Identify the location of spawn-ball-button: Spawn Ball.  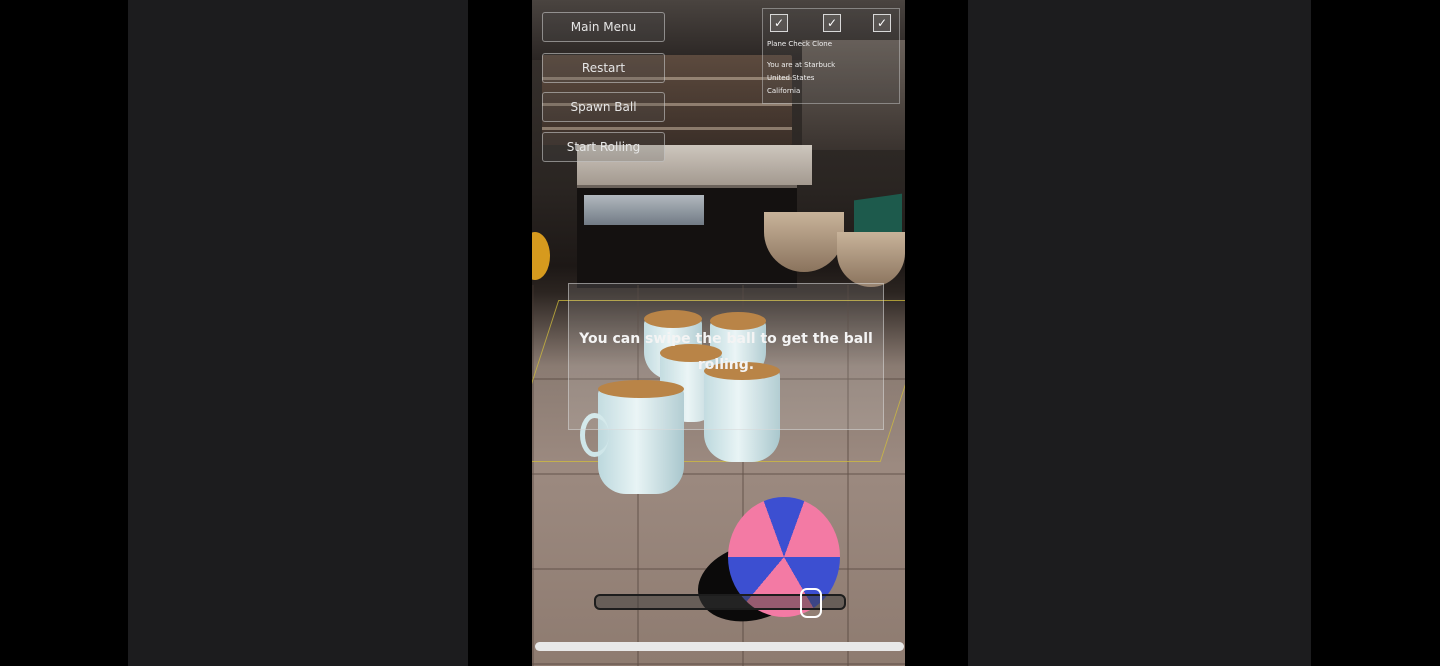
(603, 107).